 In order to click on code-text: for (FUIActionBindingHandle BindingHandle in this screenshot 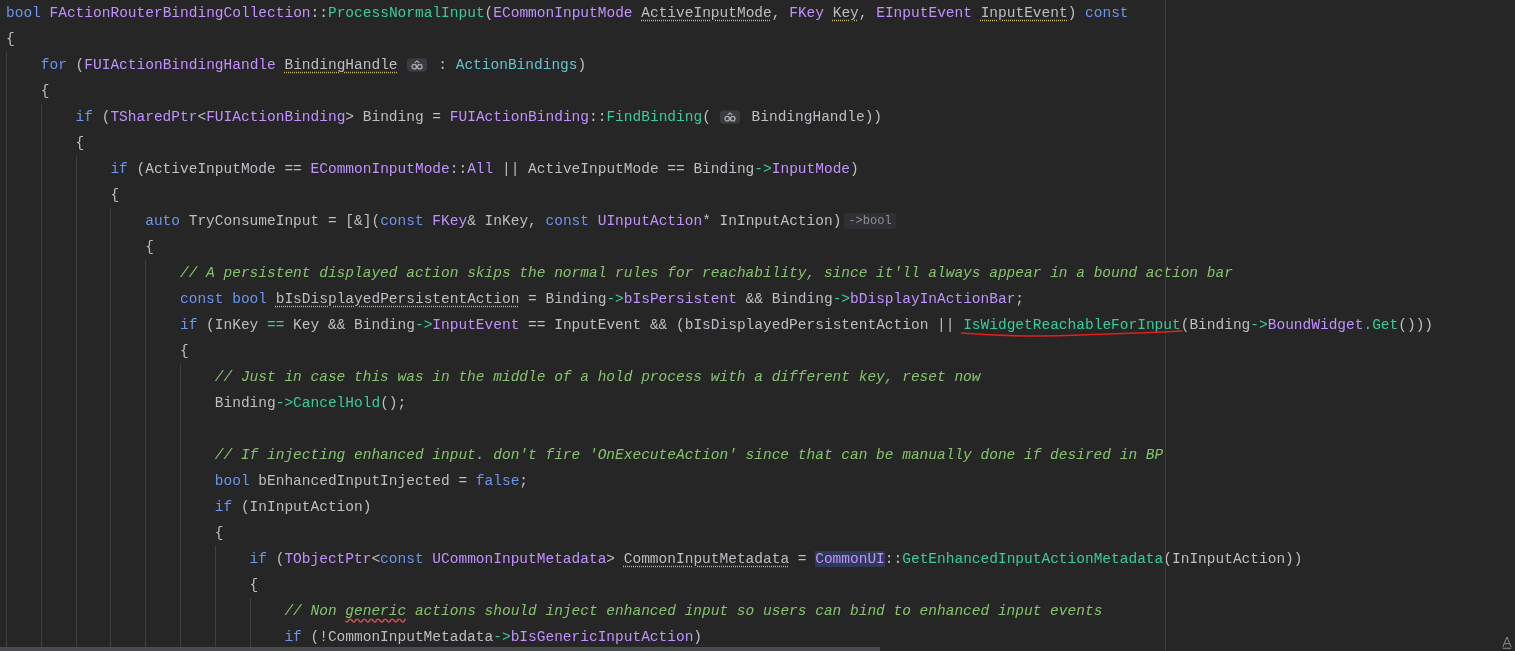, I will do `click(219, 65)`.